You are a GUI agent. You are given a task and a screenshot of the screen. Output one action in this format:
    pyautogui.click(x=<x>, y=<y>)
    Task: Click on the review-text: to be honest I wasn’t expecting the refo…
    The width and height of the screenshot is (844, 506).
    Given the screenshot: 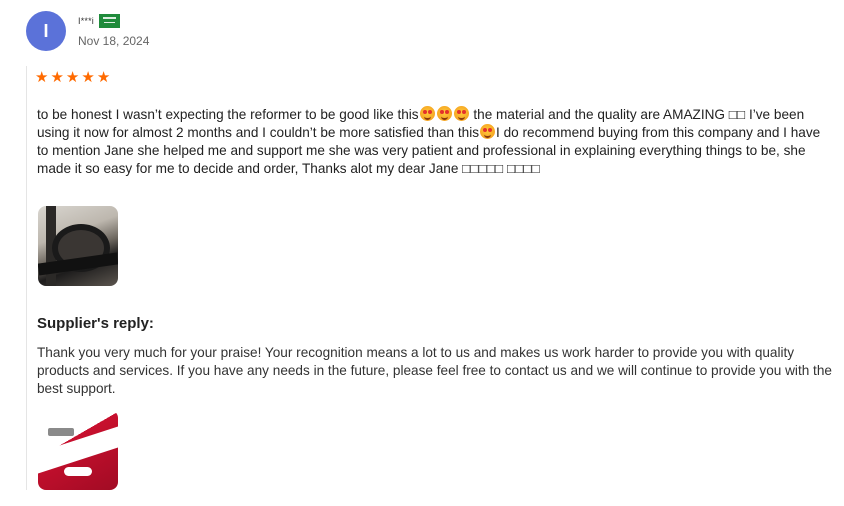 What is the action you would take?
    pyautogui.click(x=436, y=142)
    